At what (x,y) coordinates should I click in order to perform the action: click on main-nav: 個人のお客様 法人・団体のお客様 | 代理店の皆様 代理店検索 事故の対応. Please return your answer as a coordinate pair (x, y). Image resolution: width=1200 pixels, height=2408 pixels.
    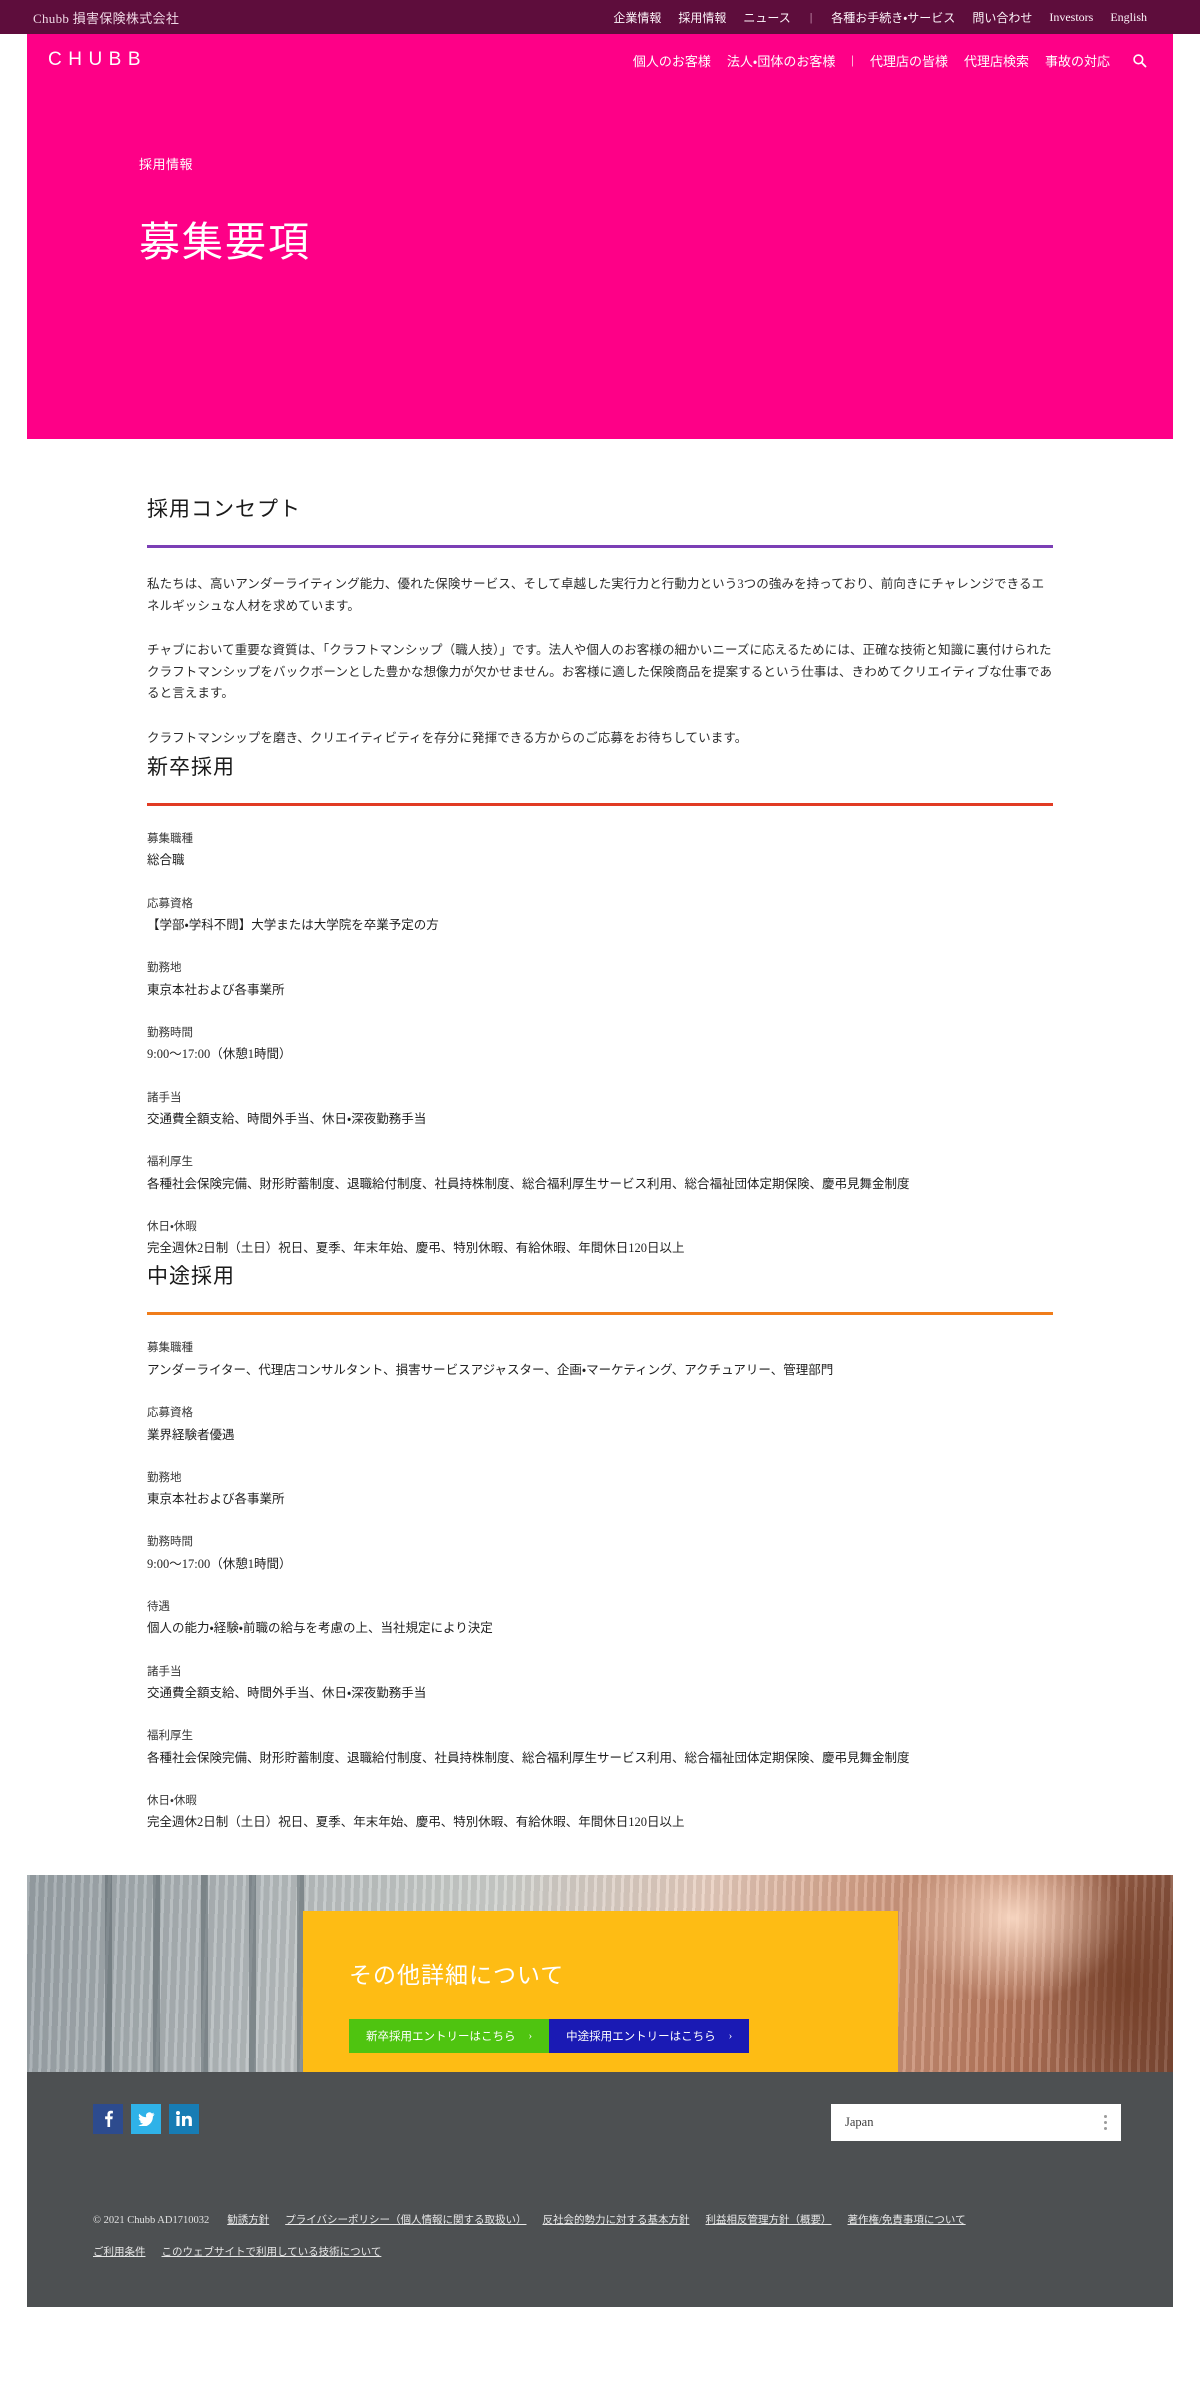
    Looking at the image, I should click on (903, 60).